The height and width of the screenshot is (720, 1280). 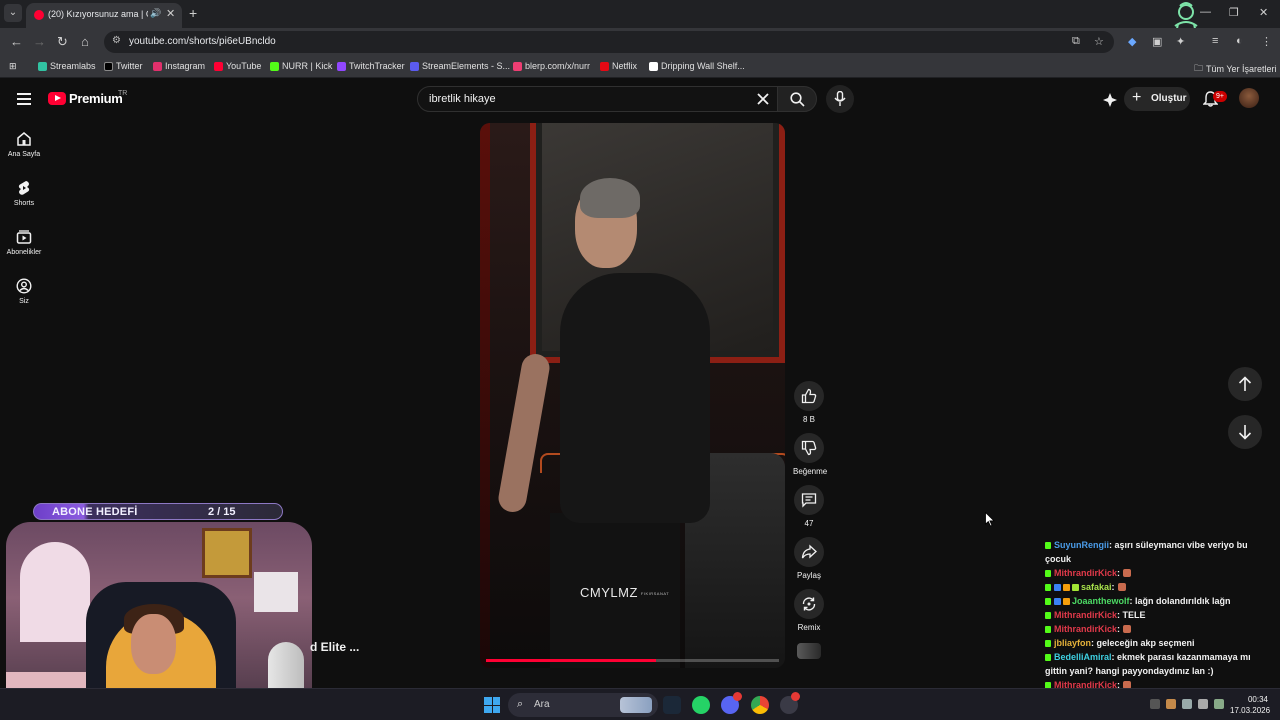 I want to click on share-button: Paylaş, so click(x=809, y=558).